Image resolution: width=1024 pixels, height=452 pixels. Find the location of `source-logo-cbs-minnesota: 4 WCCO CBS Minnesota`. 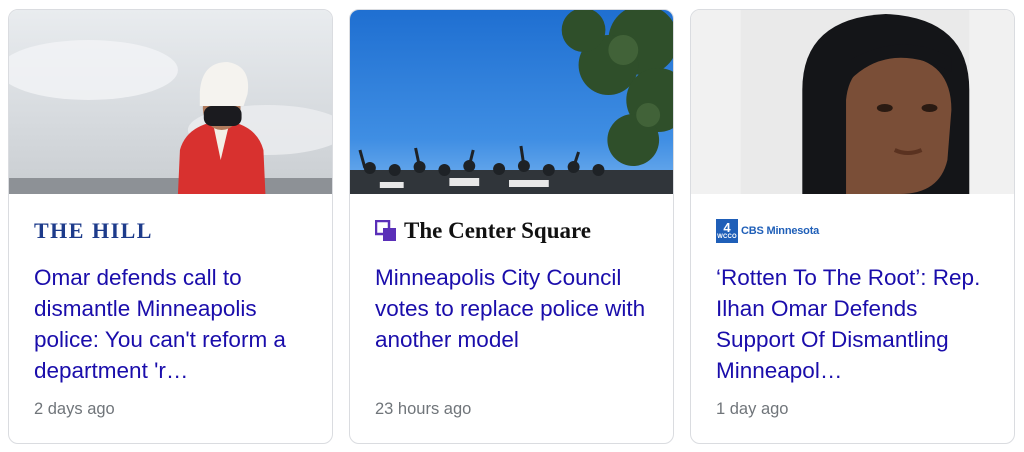

source-logo-cbs-minnesota: 4 WCCO CBS Minnesota is located at coordinates (767, 231).